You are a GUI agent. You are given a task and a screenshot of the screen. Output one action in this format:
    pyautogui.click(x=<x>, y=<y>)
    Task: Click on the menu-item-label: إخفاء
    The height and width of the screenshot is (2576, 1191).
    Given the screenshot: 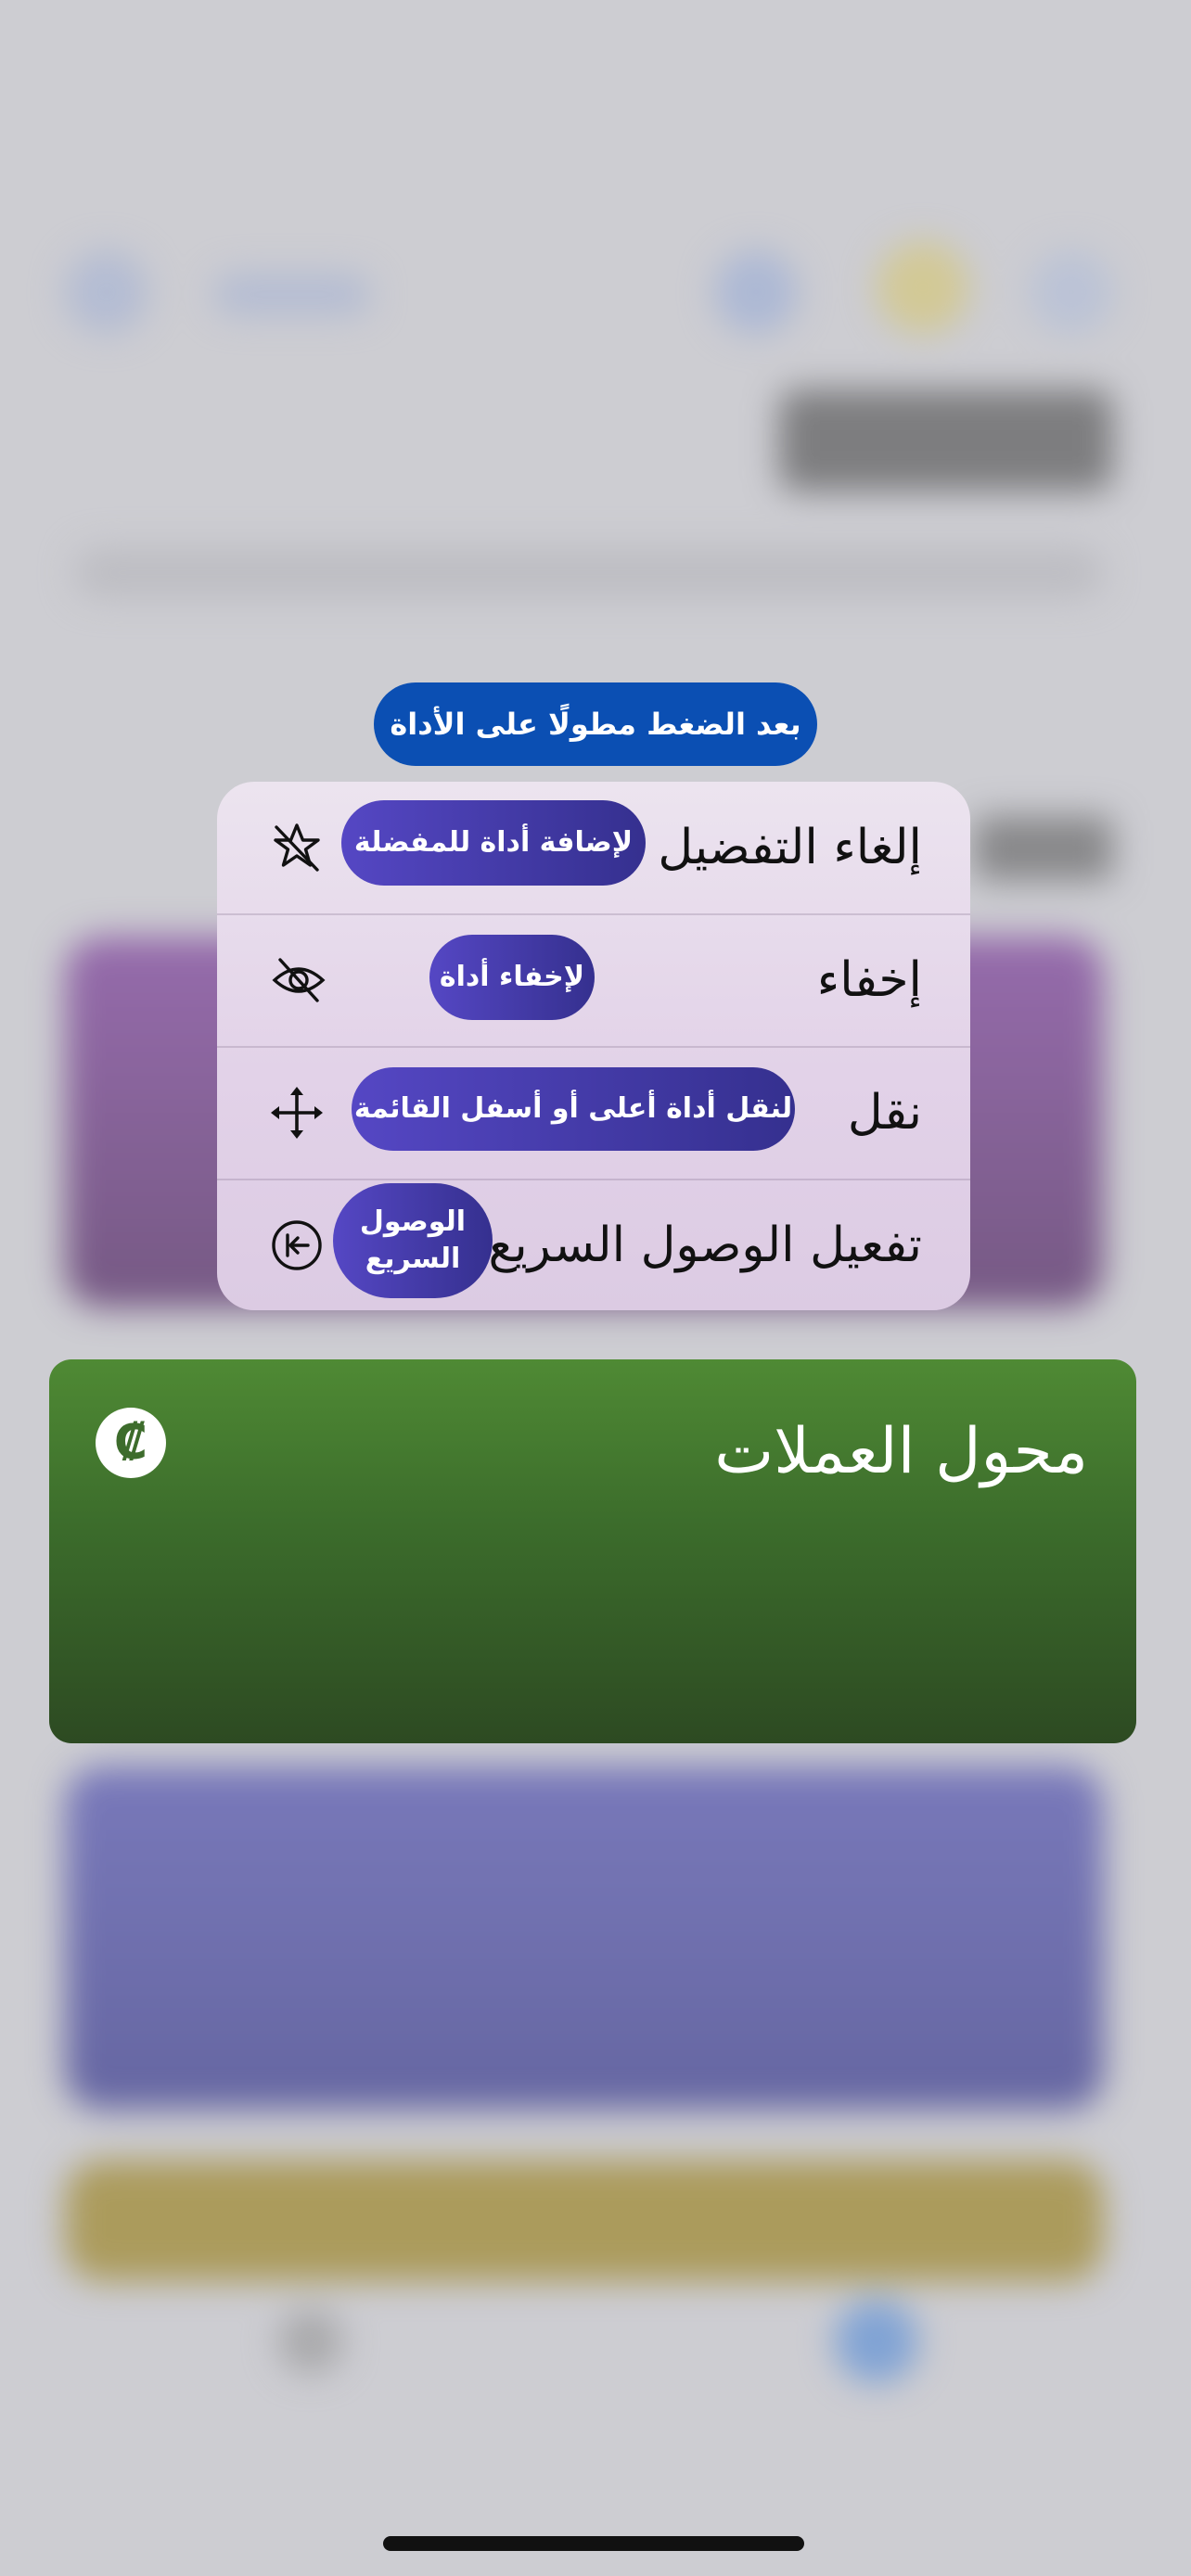 What is the action you would take?
    pyautogui.click(x=869, y=980)
    